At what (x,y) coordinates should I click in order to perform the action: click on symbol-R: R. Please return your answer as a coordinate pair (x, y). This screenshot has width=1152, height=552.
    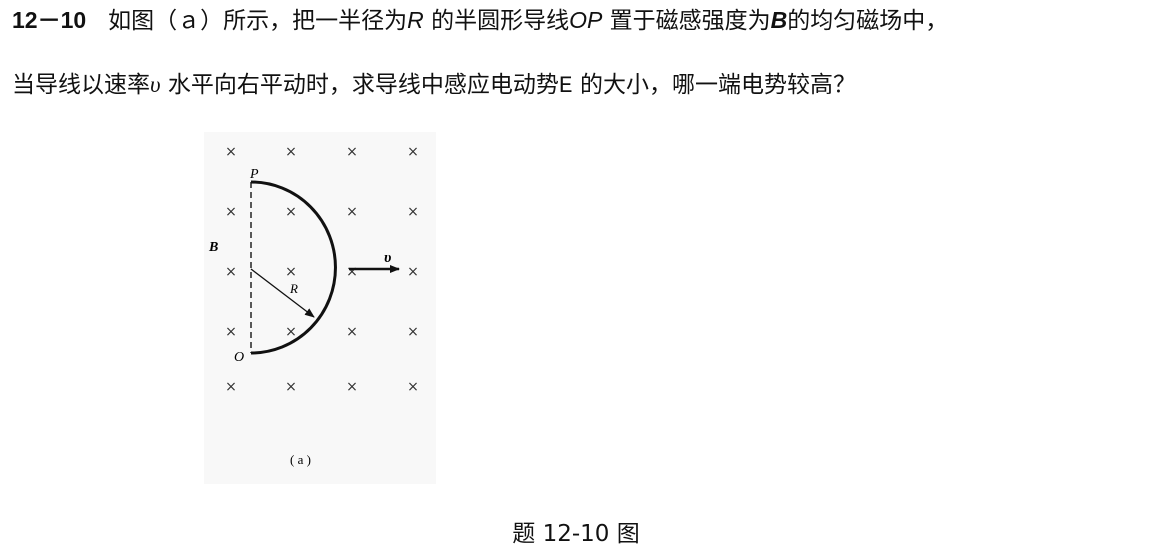
    Looking at the image, I should click on (415, 20).